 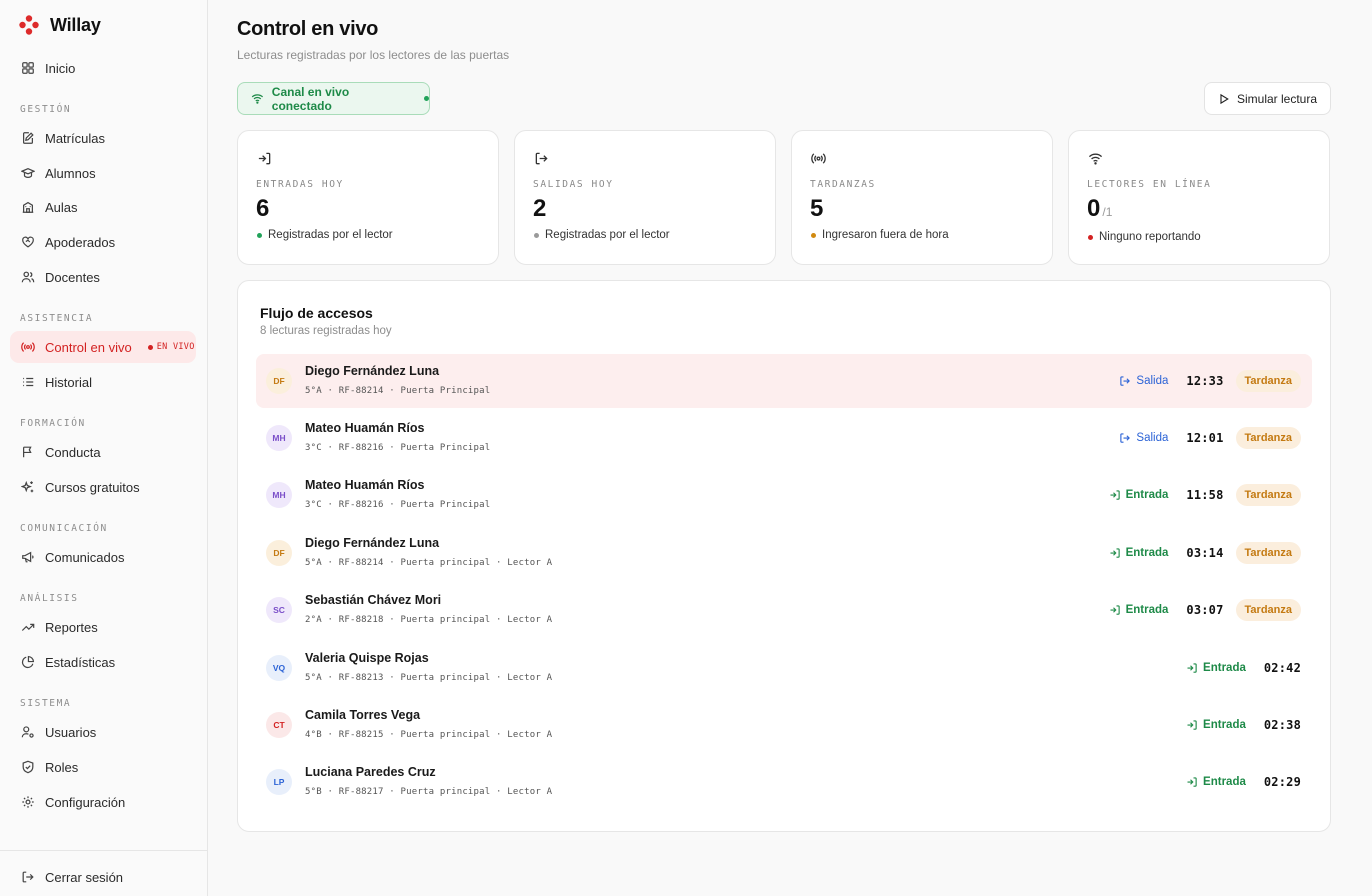 I want to click on wifi-icon, so click(x=257, y=99).